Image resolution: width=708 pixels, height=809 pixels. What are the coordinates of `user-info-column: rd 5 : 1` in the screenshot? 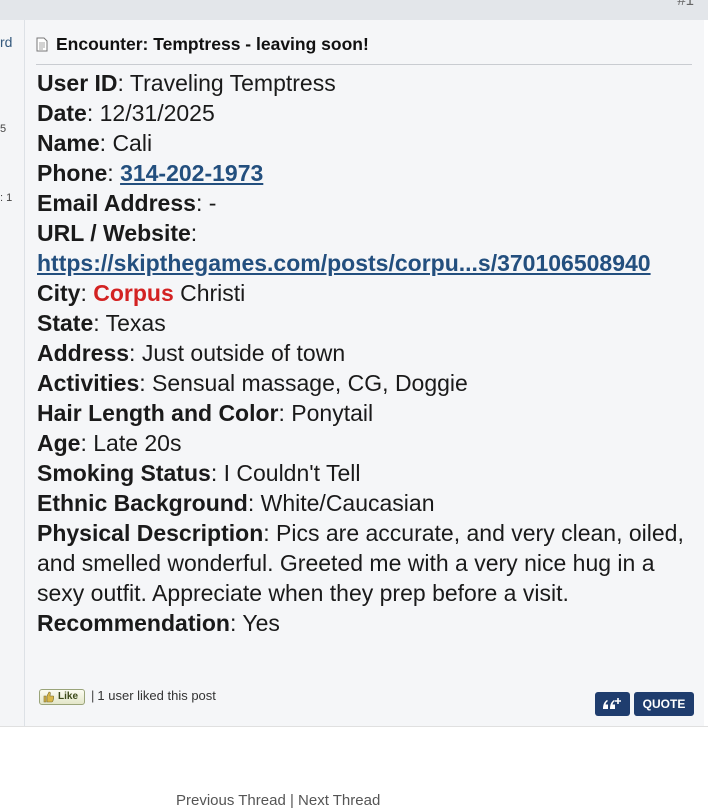 It's located at (12, 373).